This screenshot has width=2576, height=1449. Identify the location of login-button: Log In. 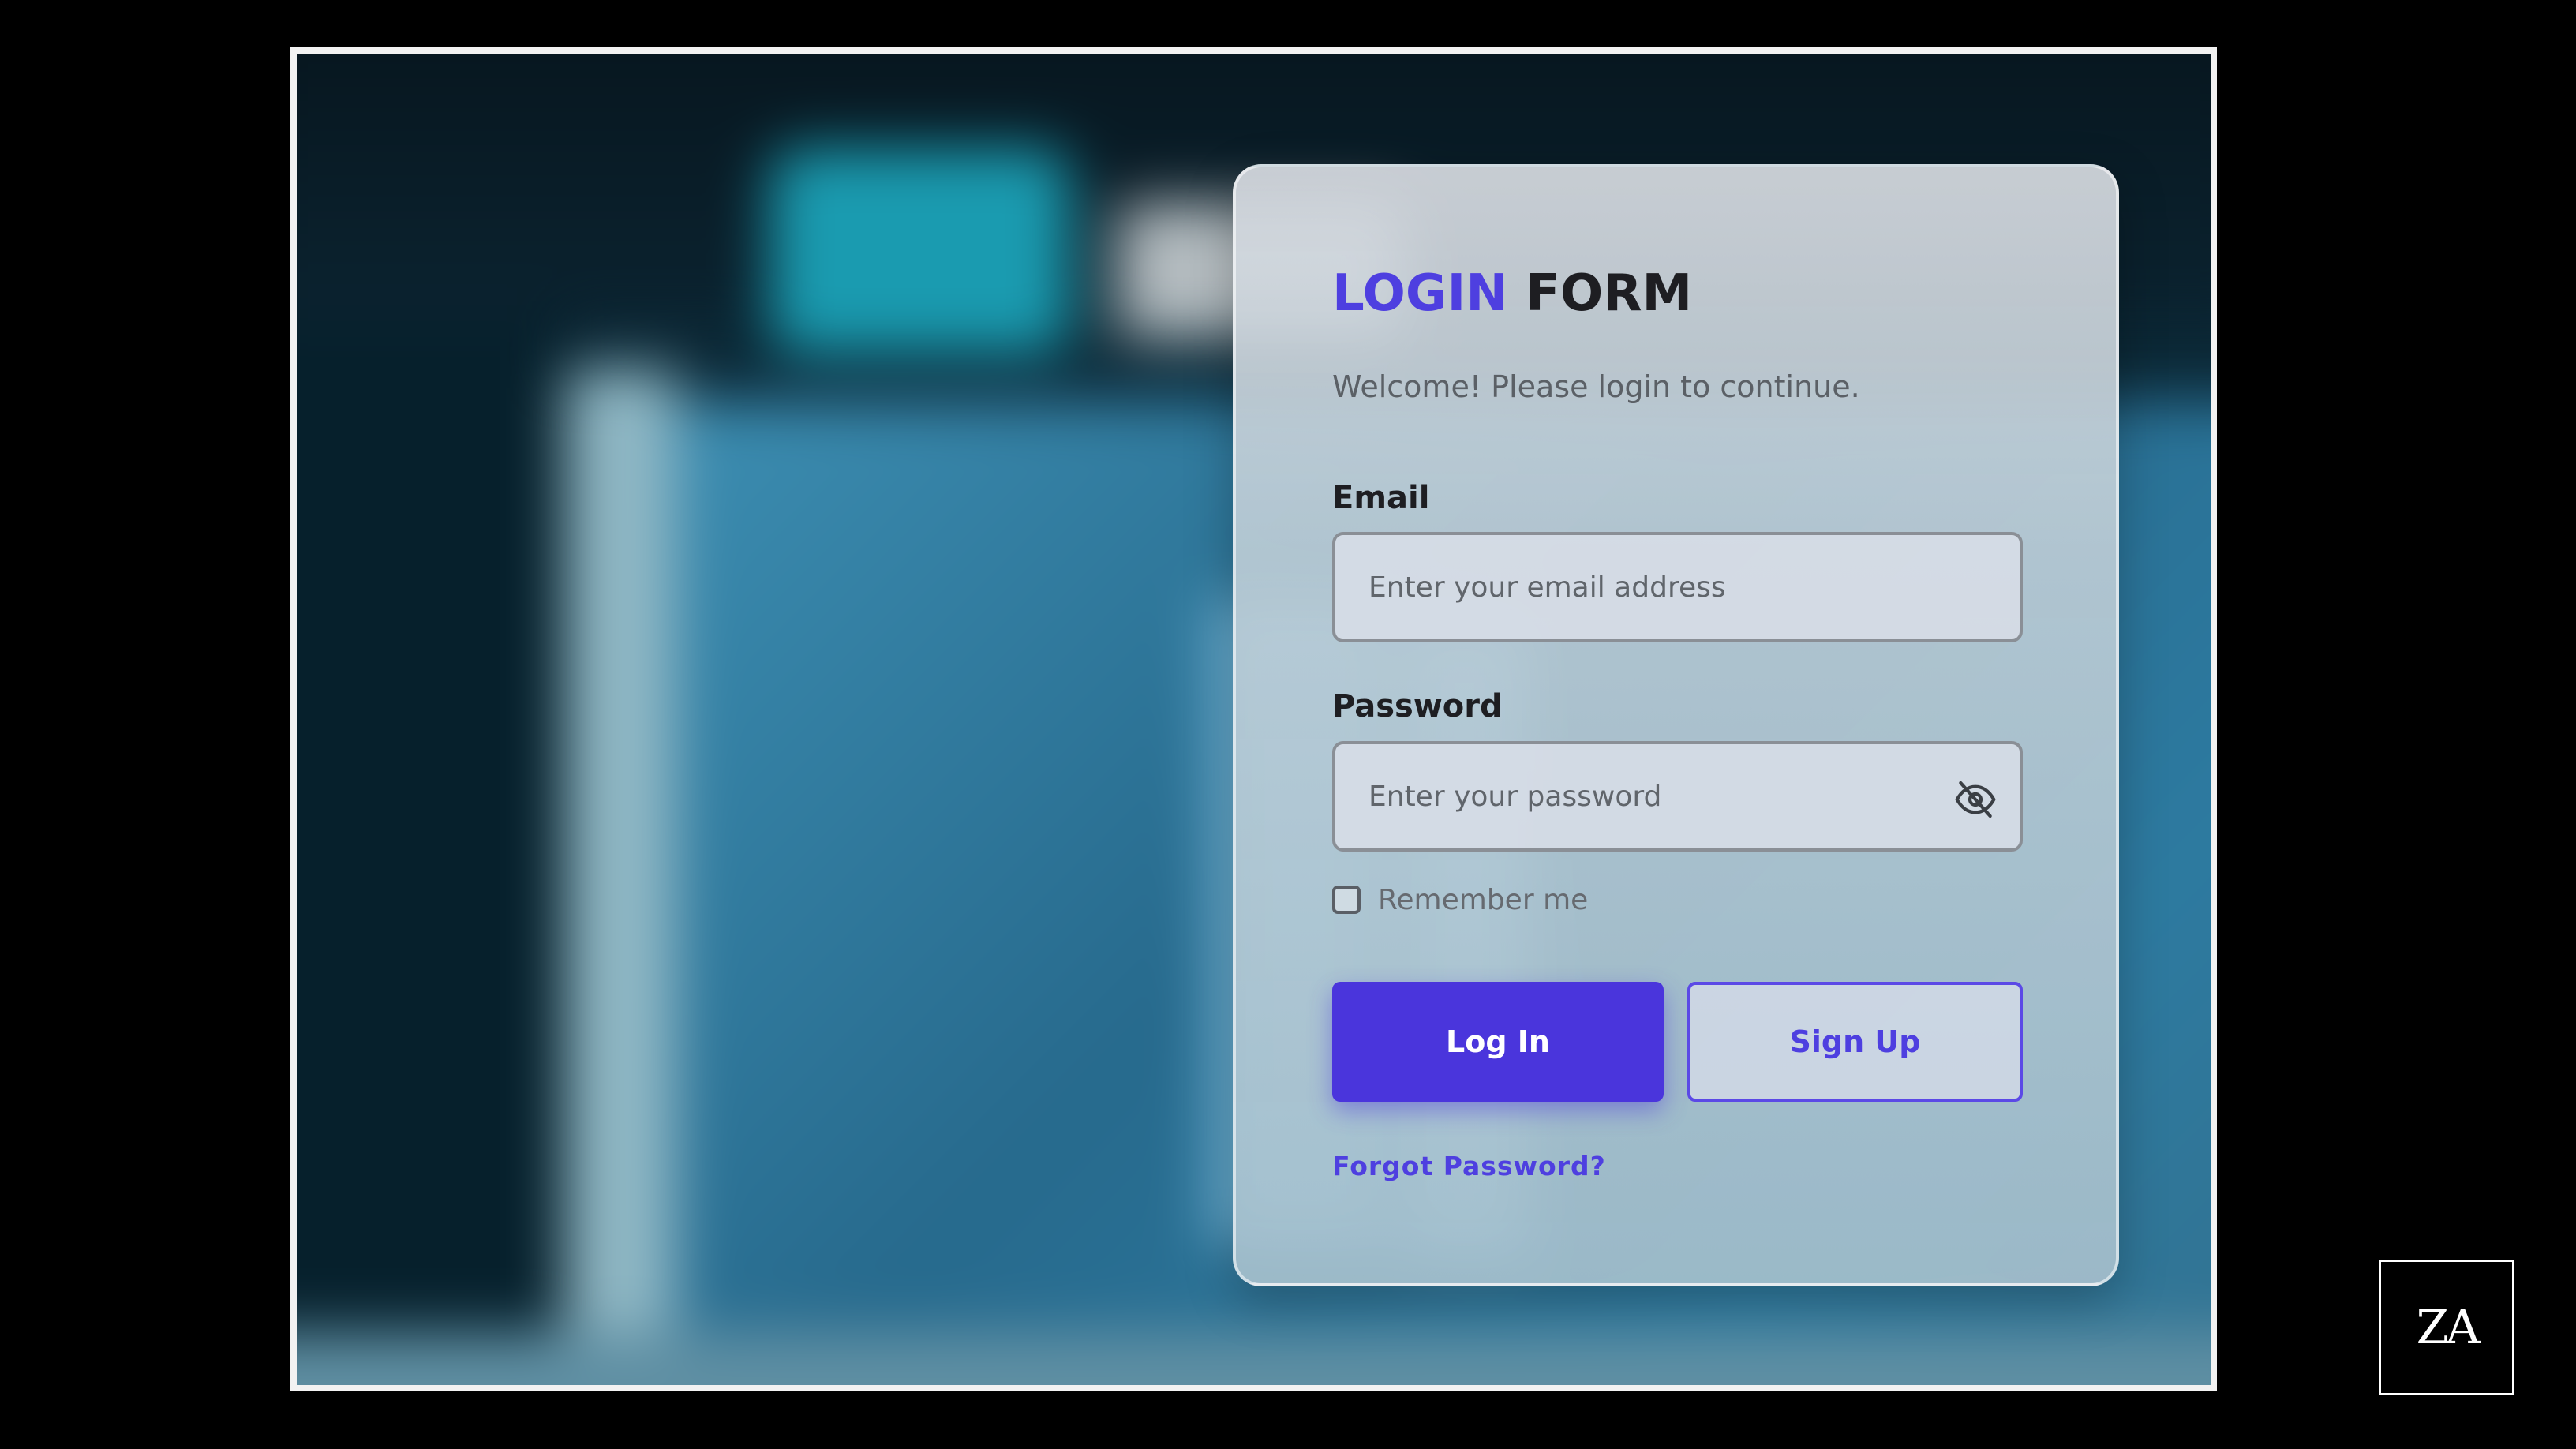
(1498, 1042).